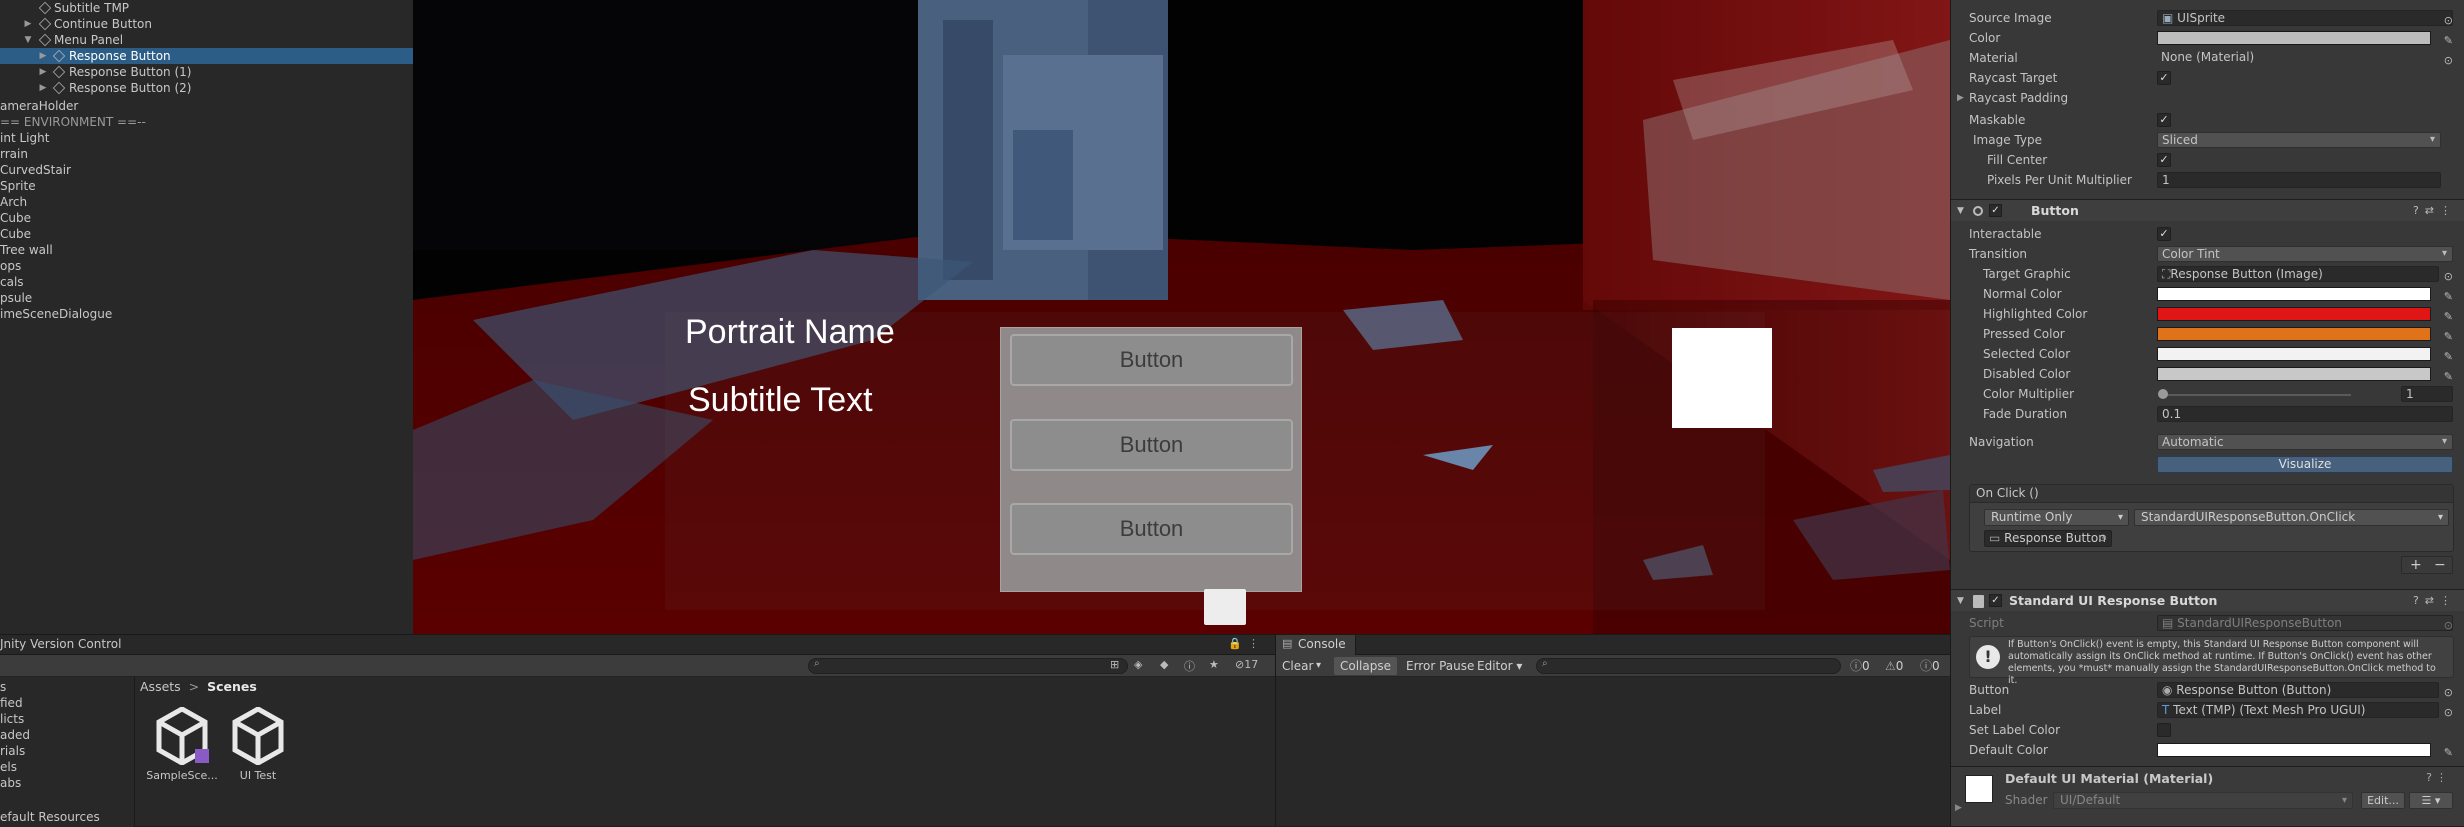 The image size is (2464, 827). What do you see at coordinates (2203, 800) in the screenshot?
I see `shader-dropdown: UI/Default ▾` at bounding box center [2203, 800].